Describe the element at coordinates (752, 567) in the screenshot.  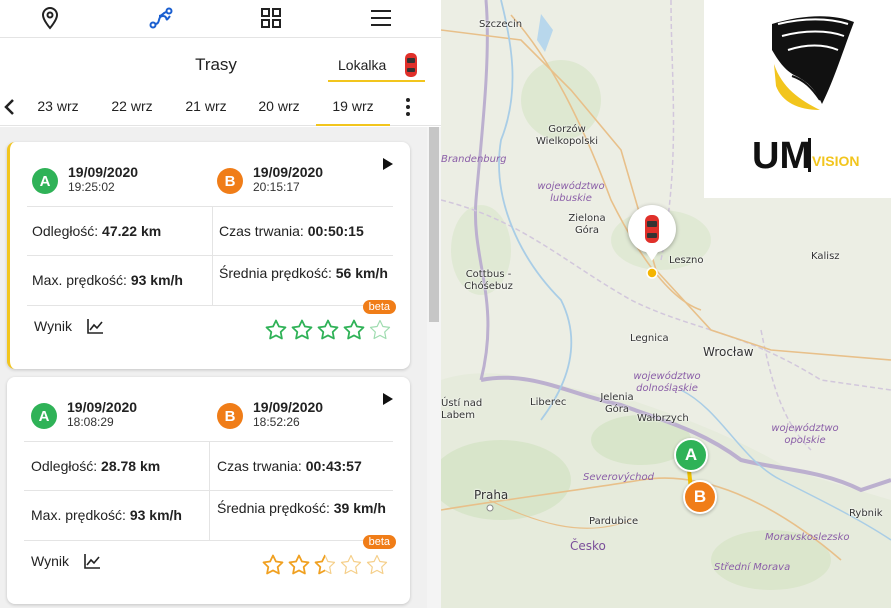
I see `map-region: Střední Morava` at that location.